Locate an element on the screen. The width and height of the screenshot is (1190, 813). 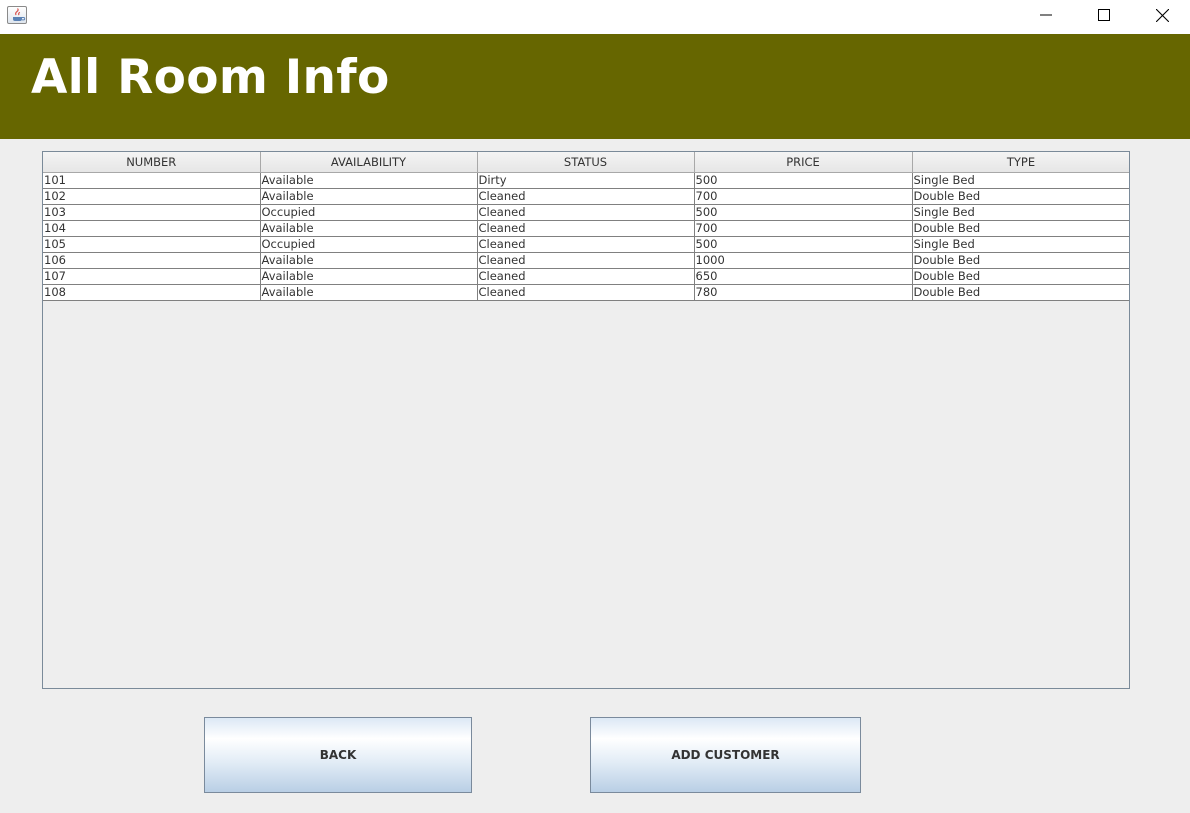
table-row: 106 Available Cleaned 1000 Double Bed is located at coordinates (586, 260).